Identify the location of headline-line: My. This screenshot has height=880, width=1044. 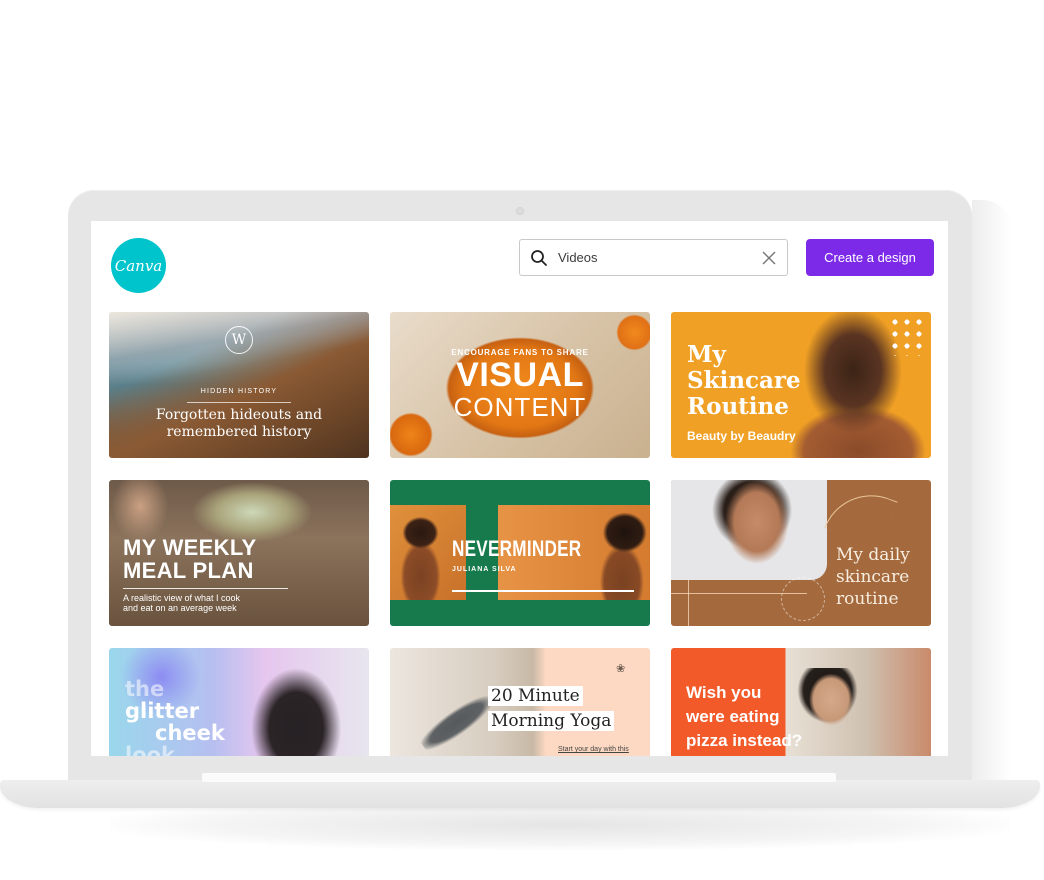
(706, 354).